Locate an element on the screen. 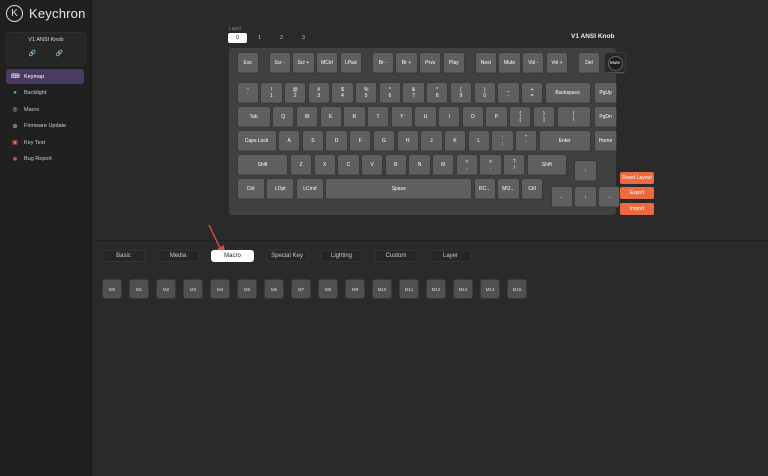 Image resolution: width=768 pixels, height=476 pixels. key: ~ ` is located at coordinates (247, 93).